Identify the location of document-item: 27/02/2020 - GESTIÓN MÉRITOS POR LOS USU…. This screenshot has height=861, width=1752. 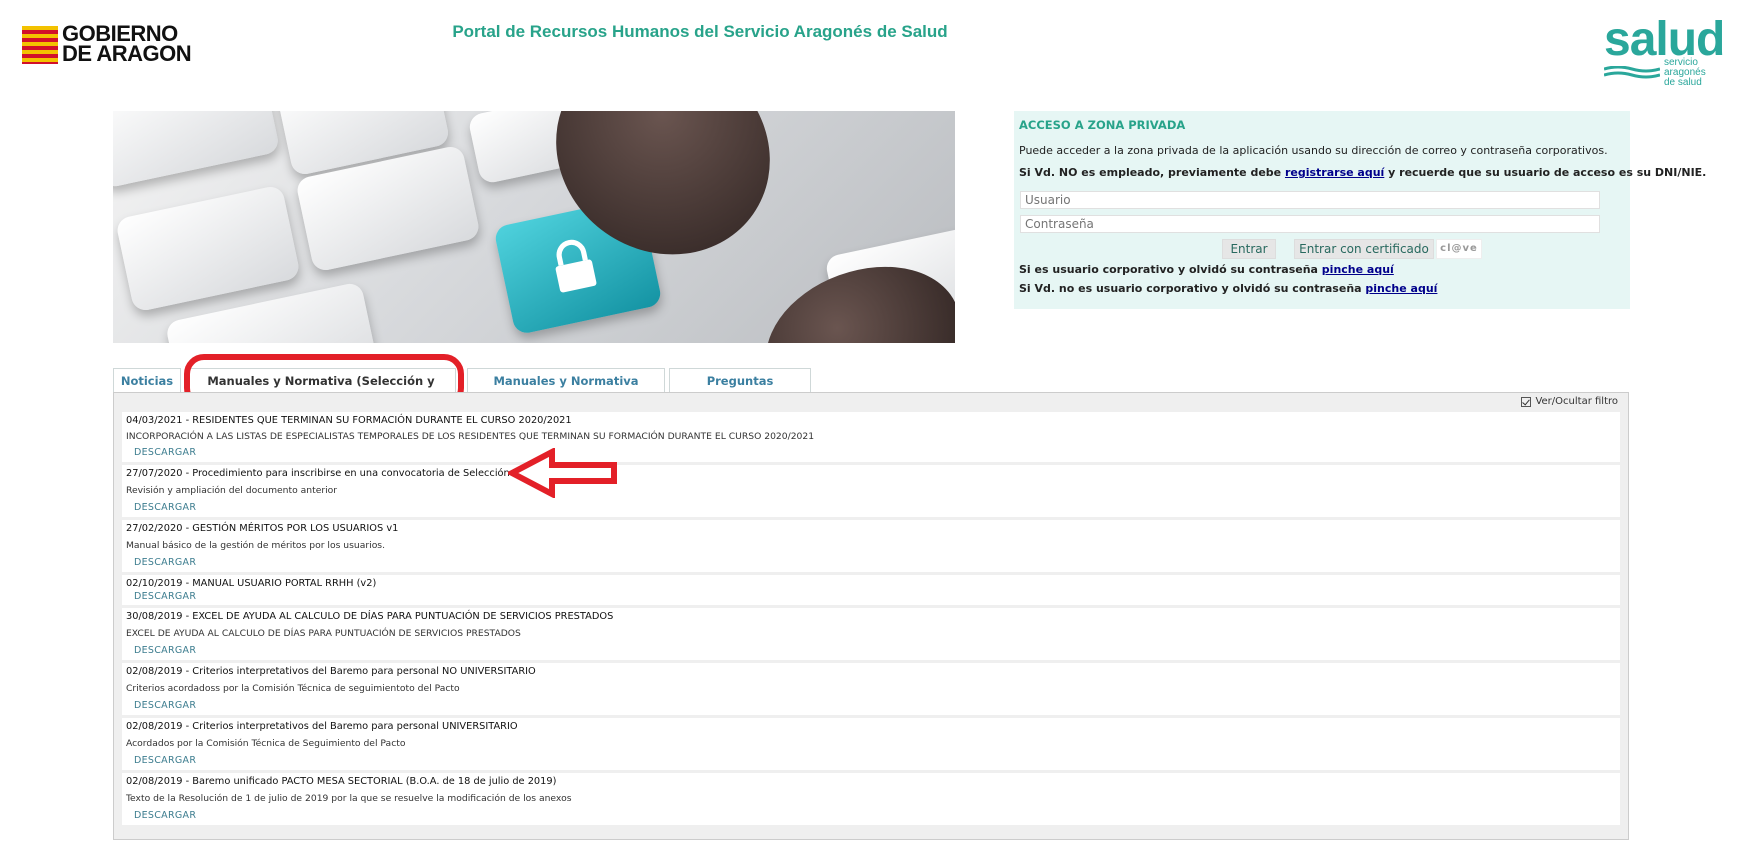
(871, 546).